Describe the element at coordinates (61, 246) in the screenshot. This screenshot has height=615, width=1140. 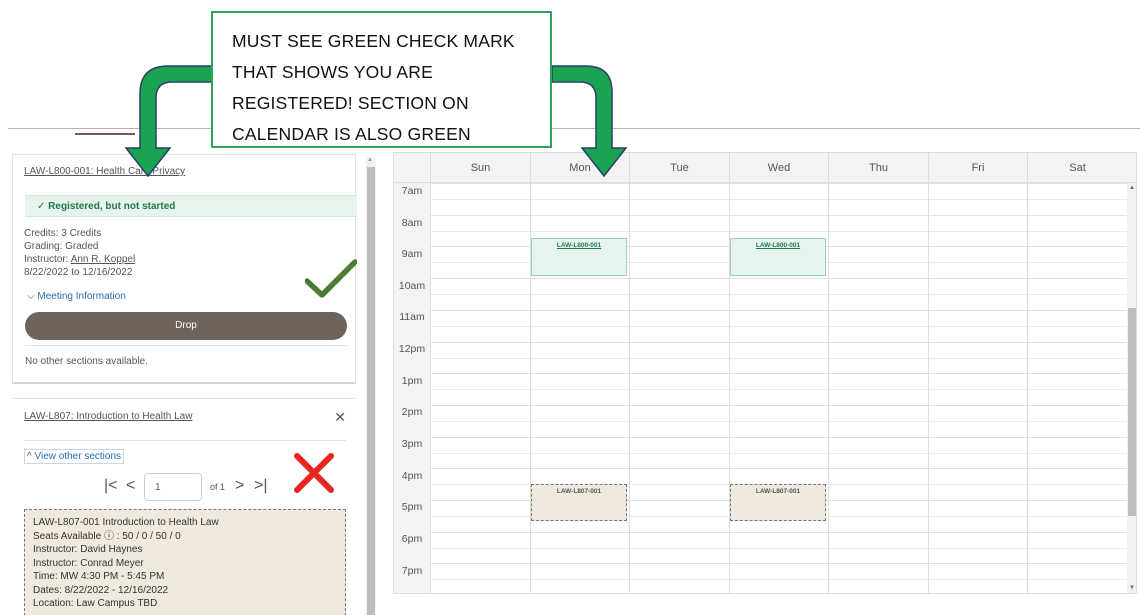
I see `grading-text: Grading: Graded` at that location.